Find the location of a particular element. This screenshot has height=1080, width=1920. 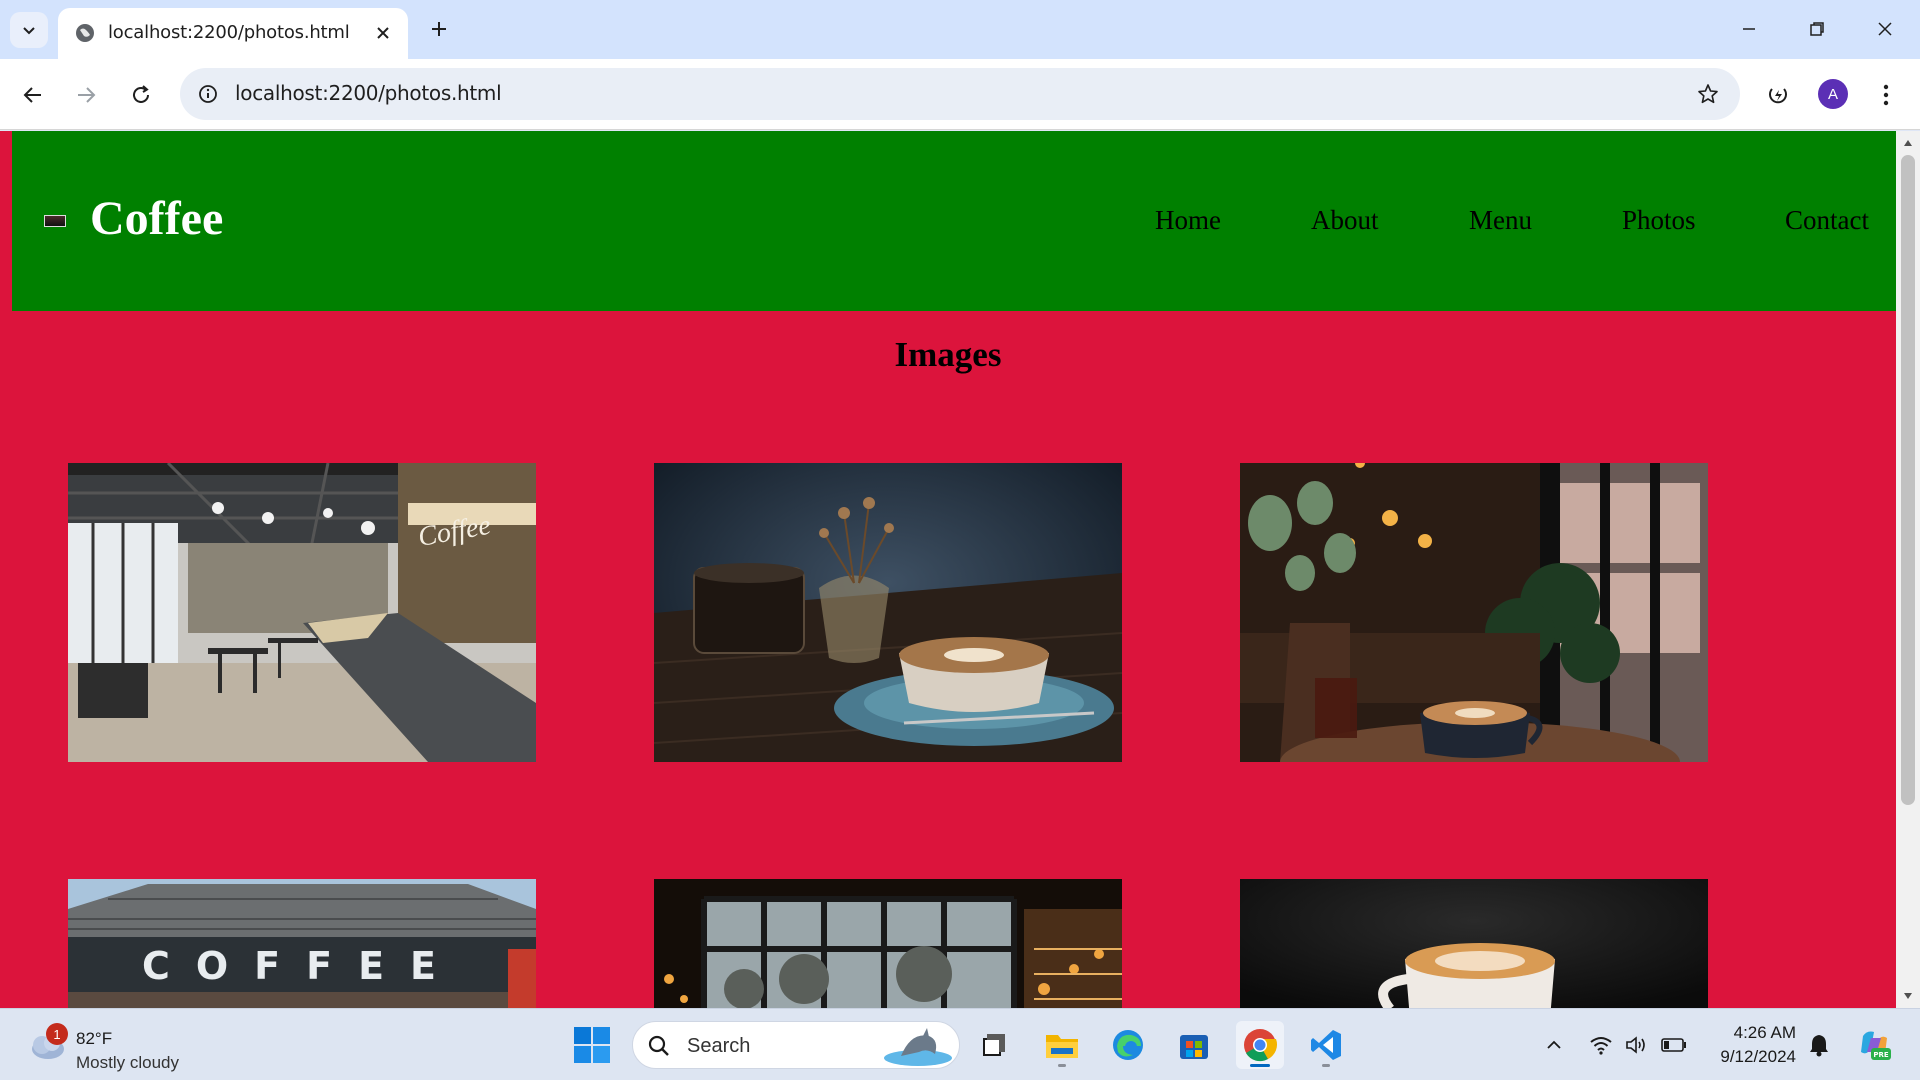

bookmark-button is located at coordinates (1708, 94).